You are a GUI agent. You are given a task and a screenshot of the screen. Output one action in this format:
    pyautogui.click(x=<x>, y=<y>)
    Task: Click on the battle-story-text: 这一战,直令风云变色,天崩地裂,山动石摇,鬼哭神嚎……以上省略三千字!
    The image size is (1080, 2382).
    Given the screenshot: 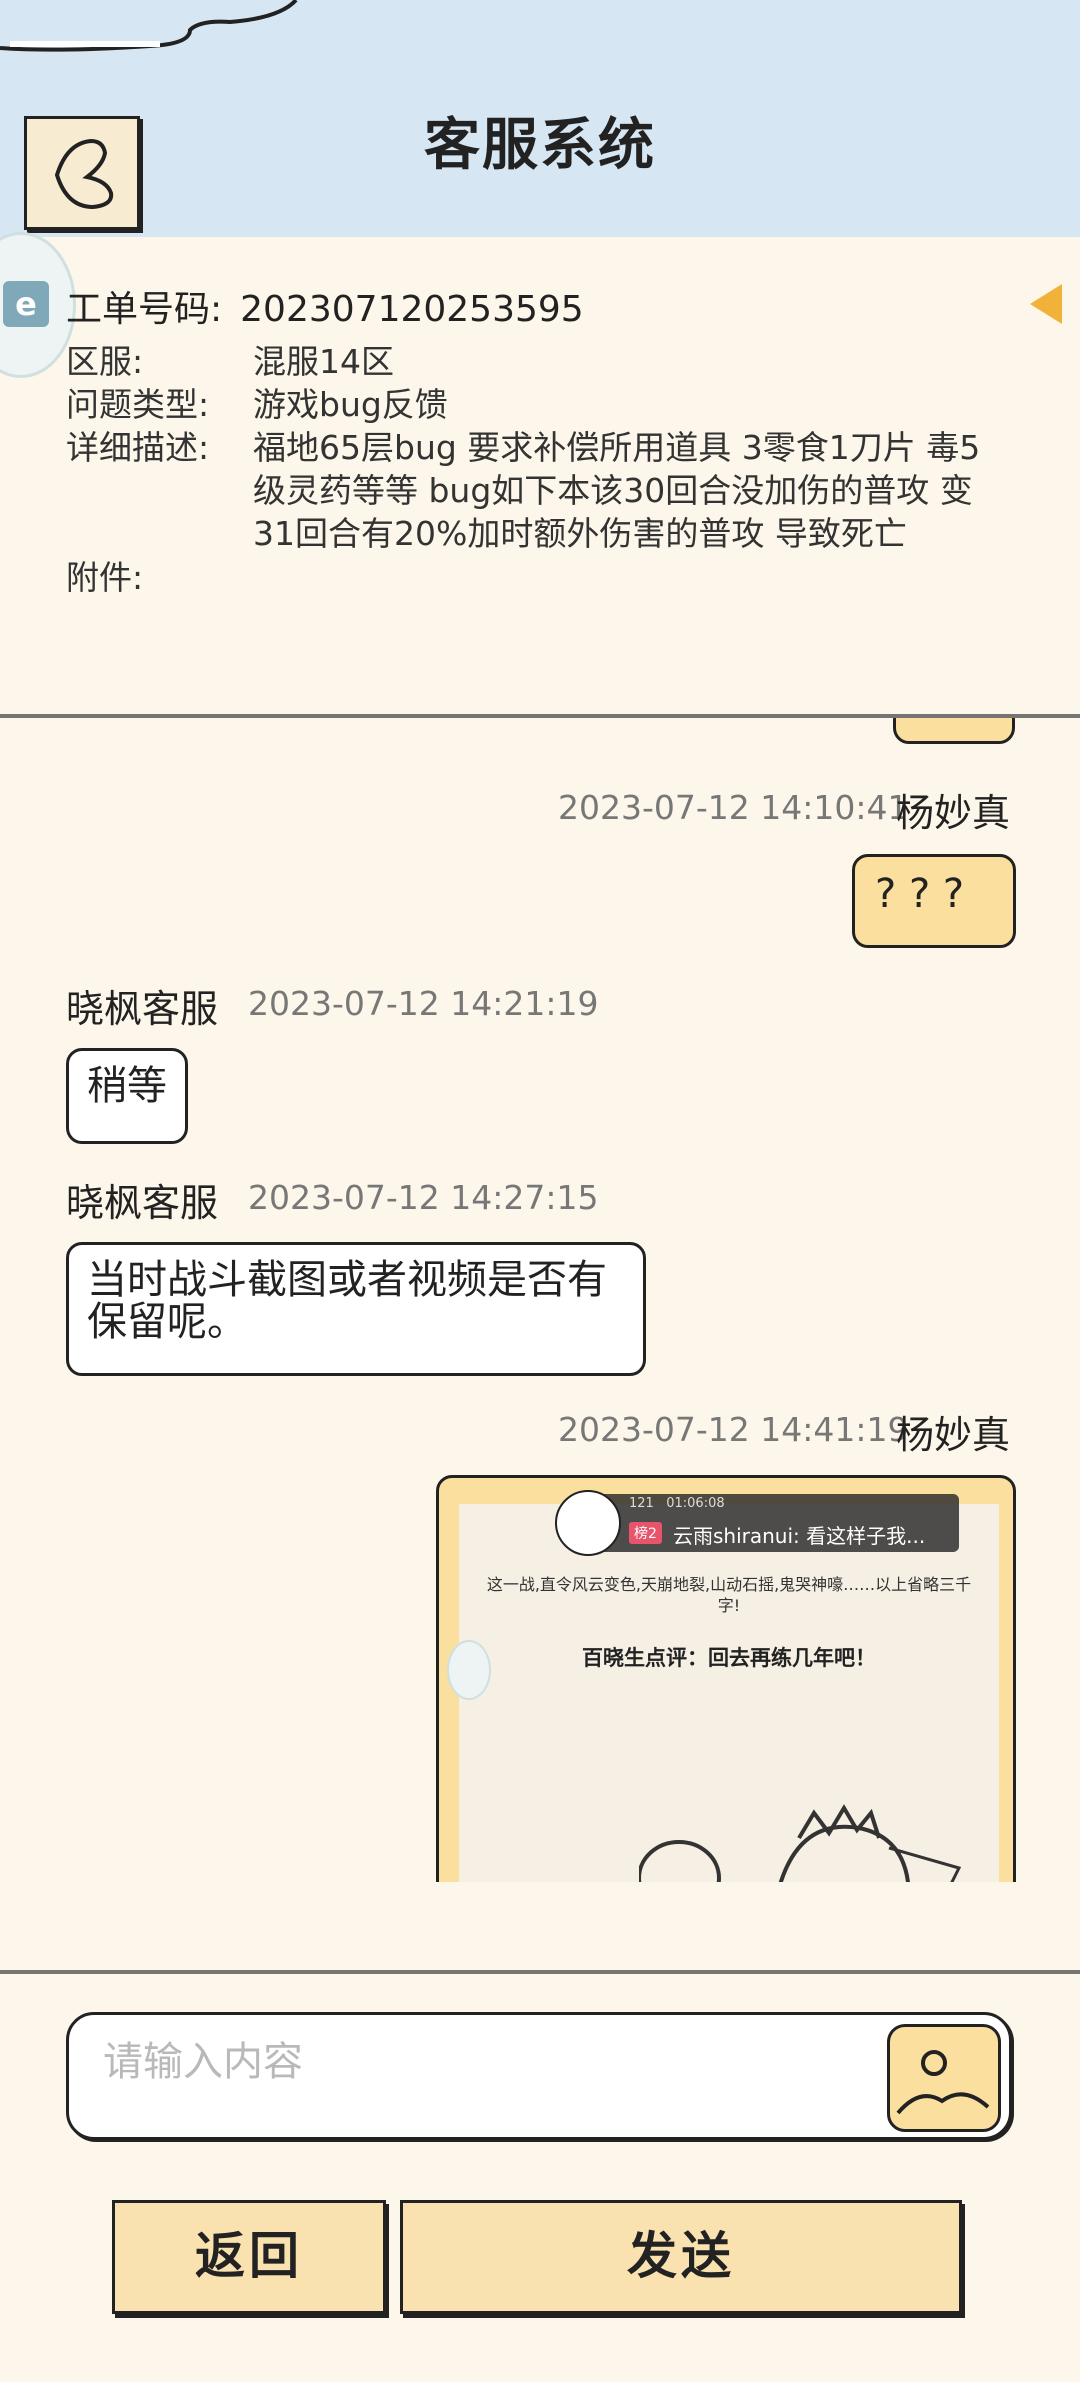 What is the action you would take?
    pyautogui.click(x=729, y=1595)
    